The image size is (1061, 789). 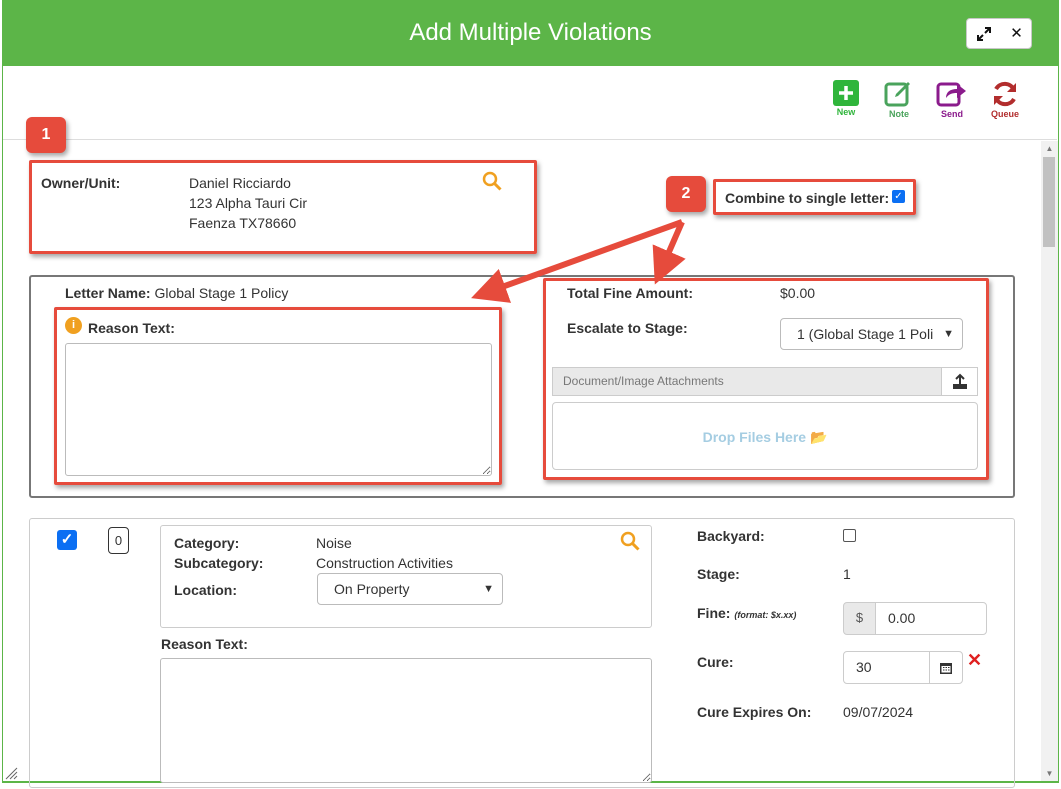 I want to click on new-label: New, so click(x=846, y=112).